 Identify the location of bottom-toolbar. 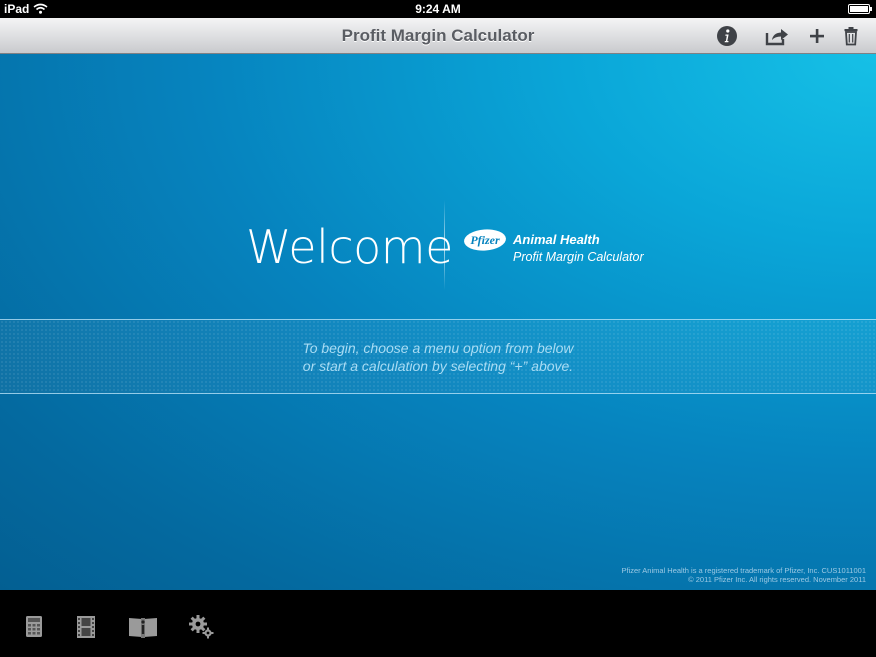
(438, 623).